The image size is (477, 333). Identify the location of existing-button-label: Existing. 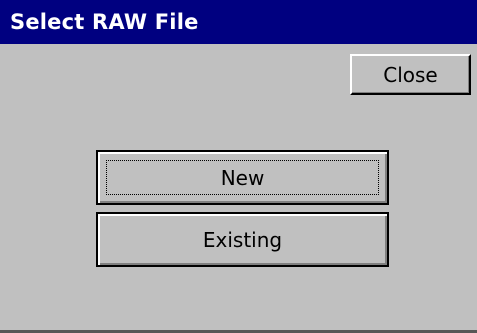
(242, 239).